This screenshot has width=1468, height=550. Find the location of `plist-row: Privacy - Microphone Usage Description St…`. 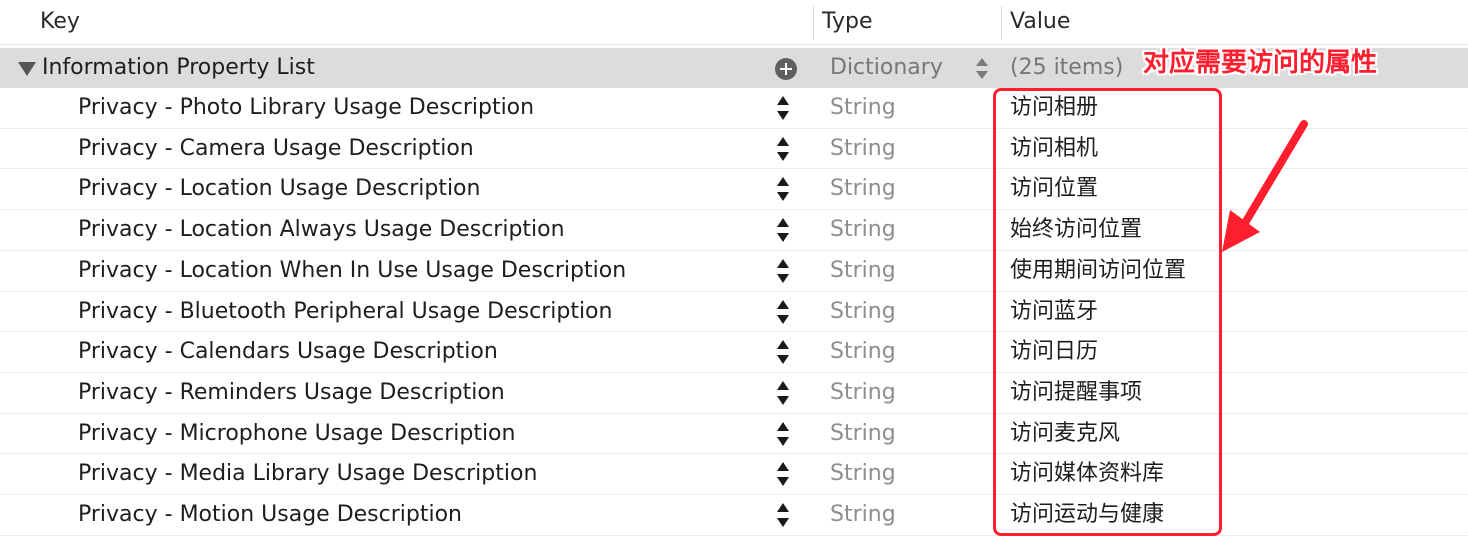

plist-row: Privacy - Microphone Usage Description St… is located at coordinates (734, 434).